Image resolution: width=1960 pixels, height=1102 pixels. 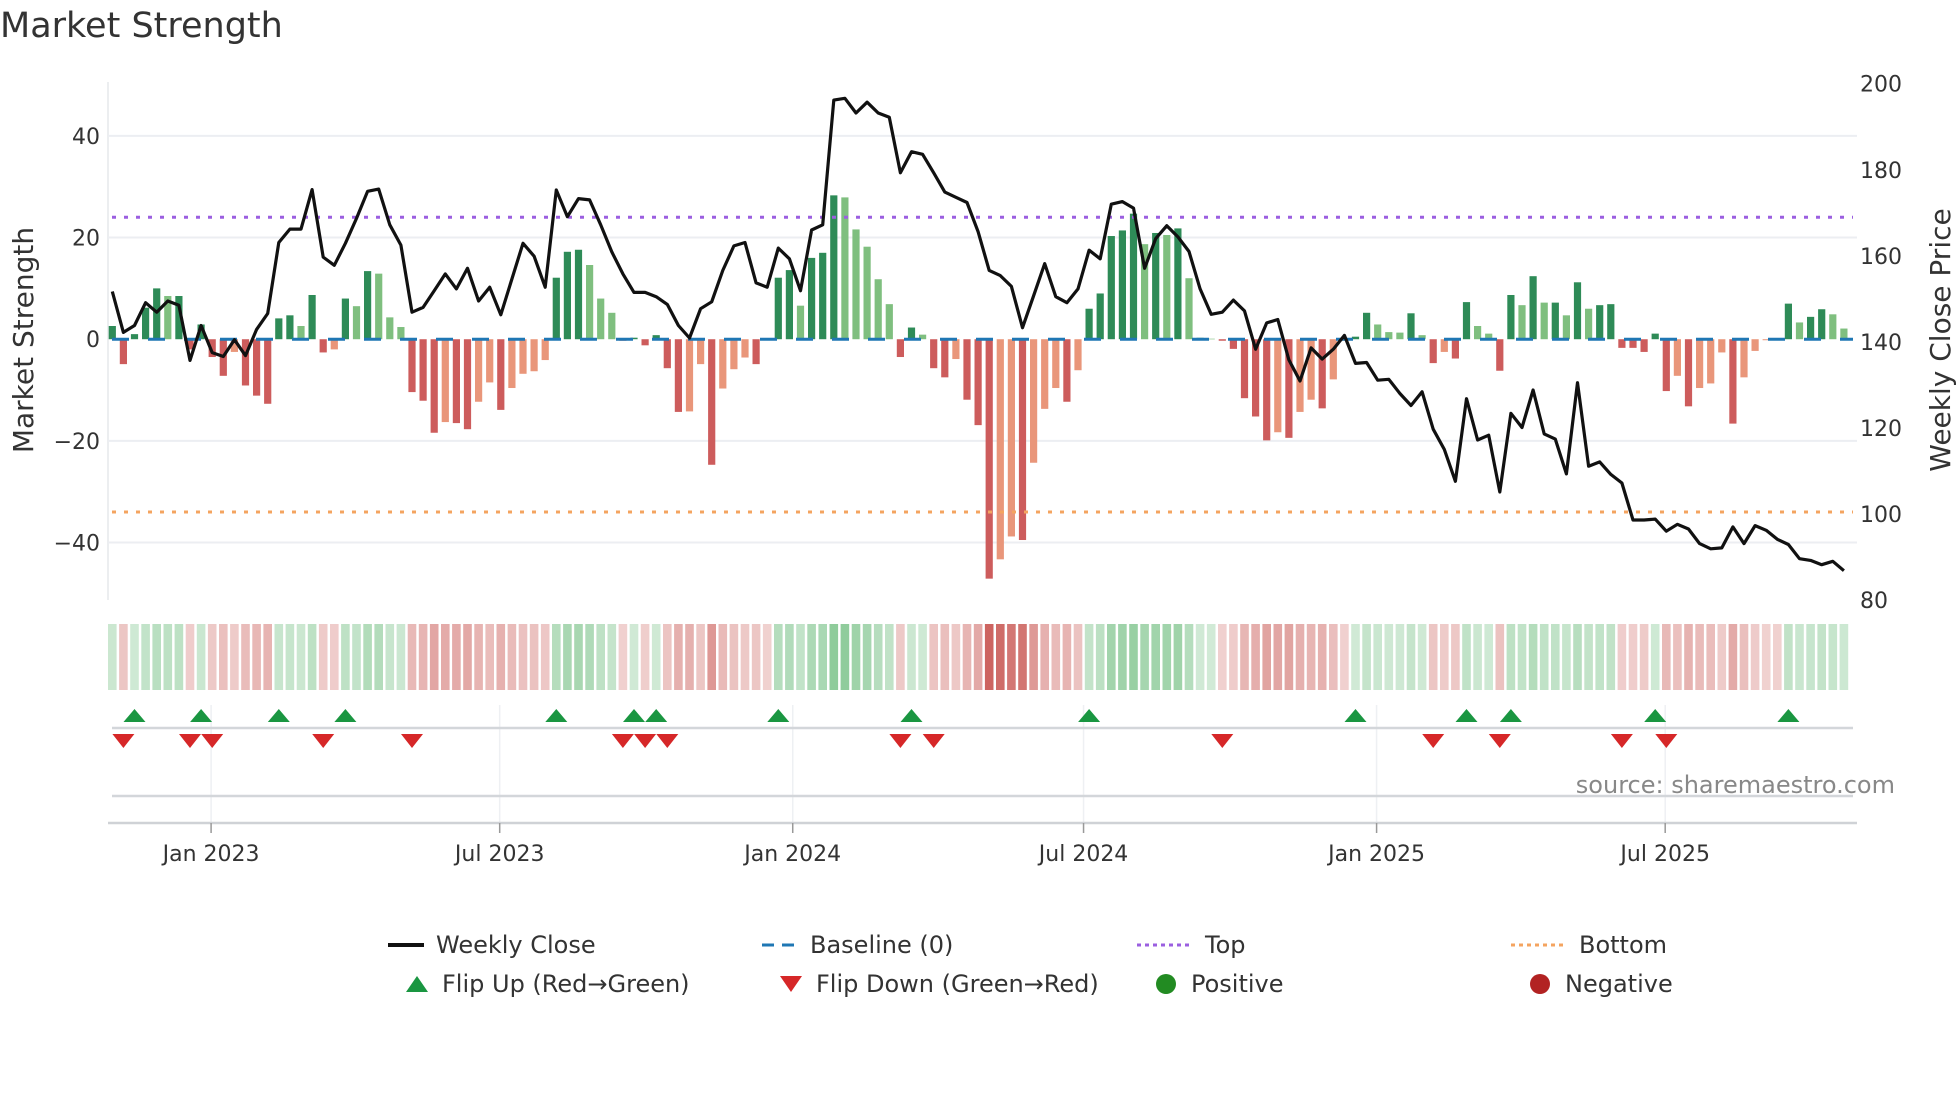 What do you see at coordinates (566, 984) in the screenshot?
I see `legend-label: Flip Up (Red→Green)` at bounding box center [566, 984].